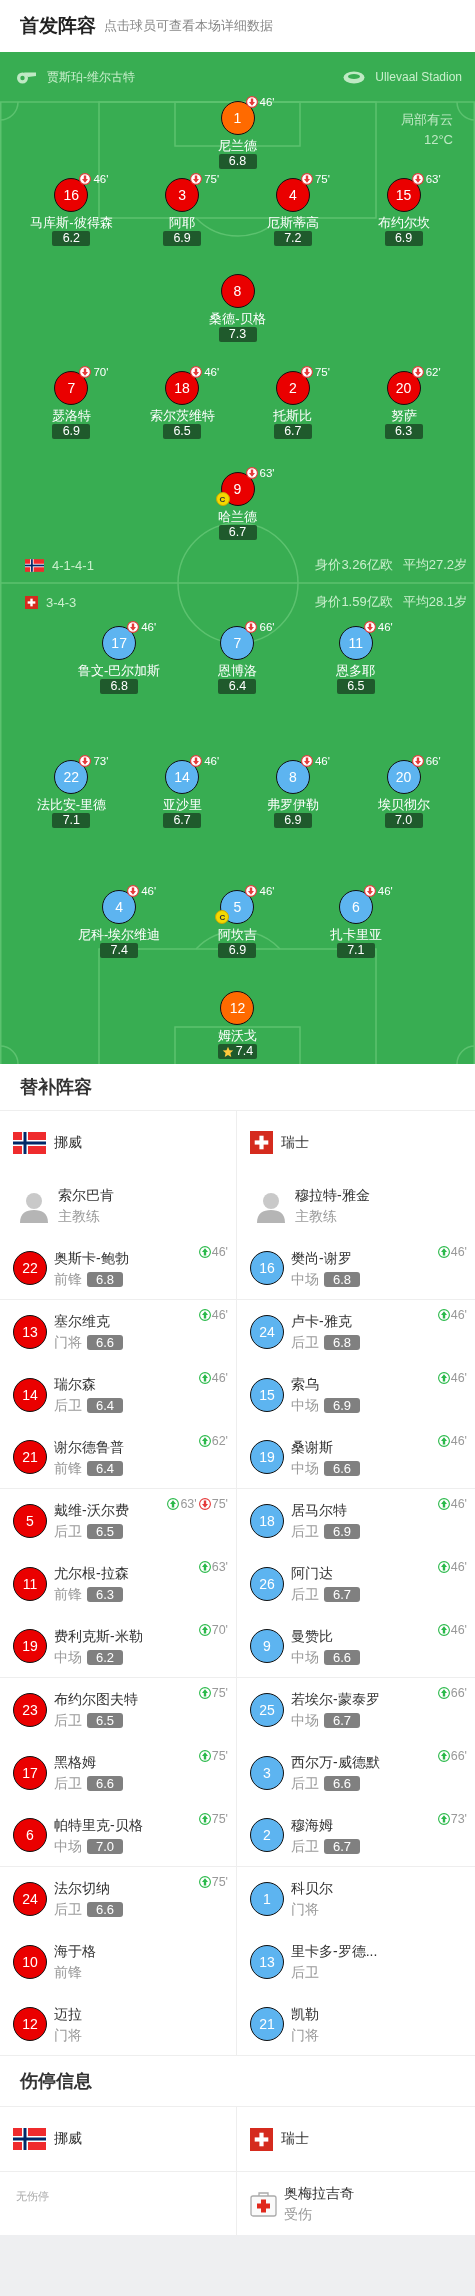 Image resolution: width=475 pixels, height=2296 pixels. What do you see at coordinates (91, 1258) in the screenshot?
I see `player-name: 奥斯卡-鲍勃` at bounding box center [91, 1258].